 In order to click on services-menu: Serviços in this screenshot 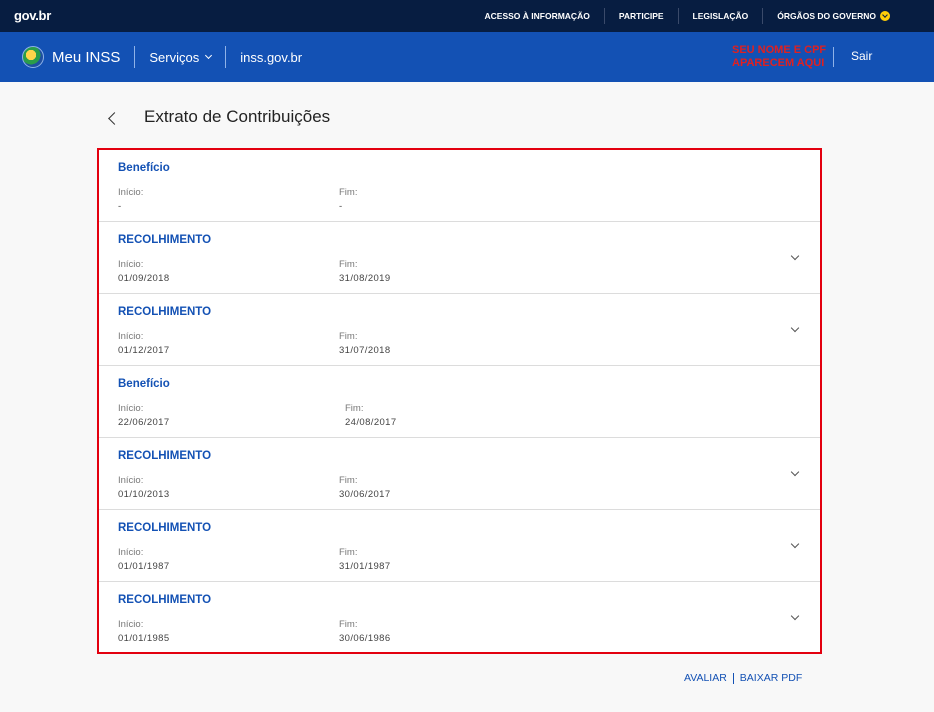, I will do `click(181, 57)`.